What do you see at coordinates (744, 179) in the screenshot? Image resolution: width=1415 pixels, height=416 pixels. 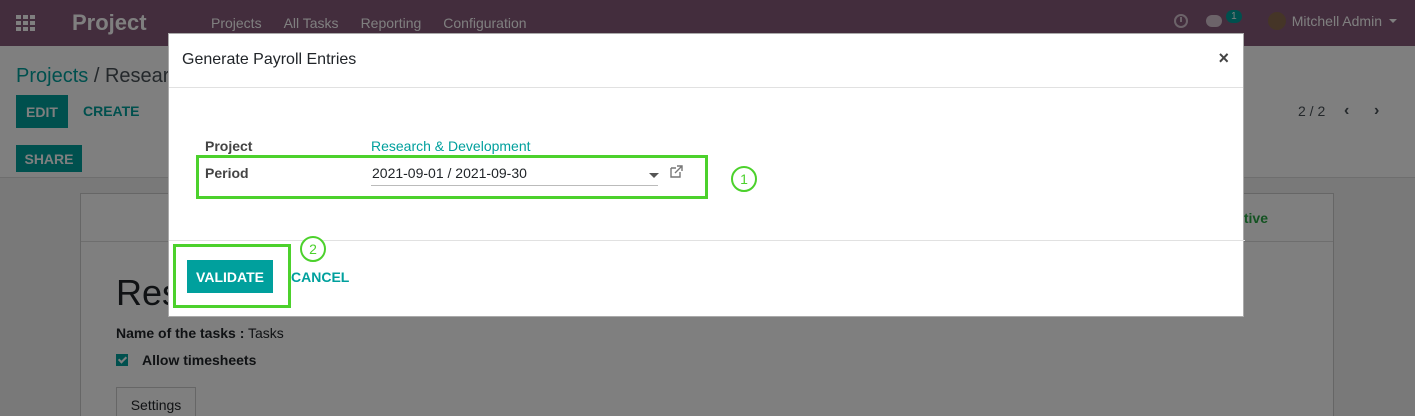 I see `annotation-step-1: 1` at bounding box center [744, 179].